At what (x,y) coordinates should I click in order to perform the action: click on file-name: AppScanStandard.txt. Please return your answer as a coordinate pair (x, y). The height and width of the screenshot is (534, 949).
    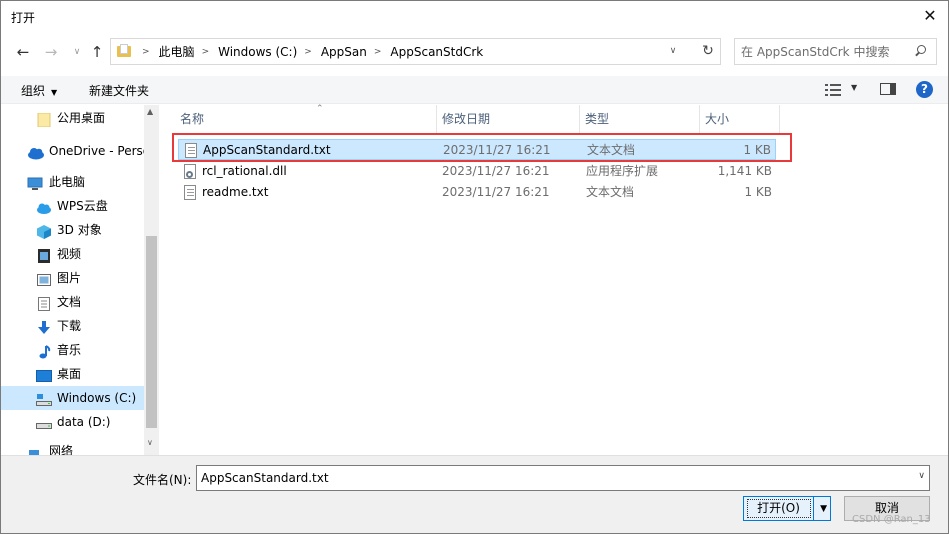
    Looking at the image, I should click on (267, 150).